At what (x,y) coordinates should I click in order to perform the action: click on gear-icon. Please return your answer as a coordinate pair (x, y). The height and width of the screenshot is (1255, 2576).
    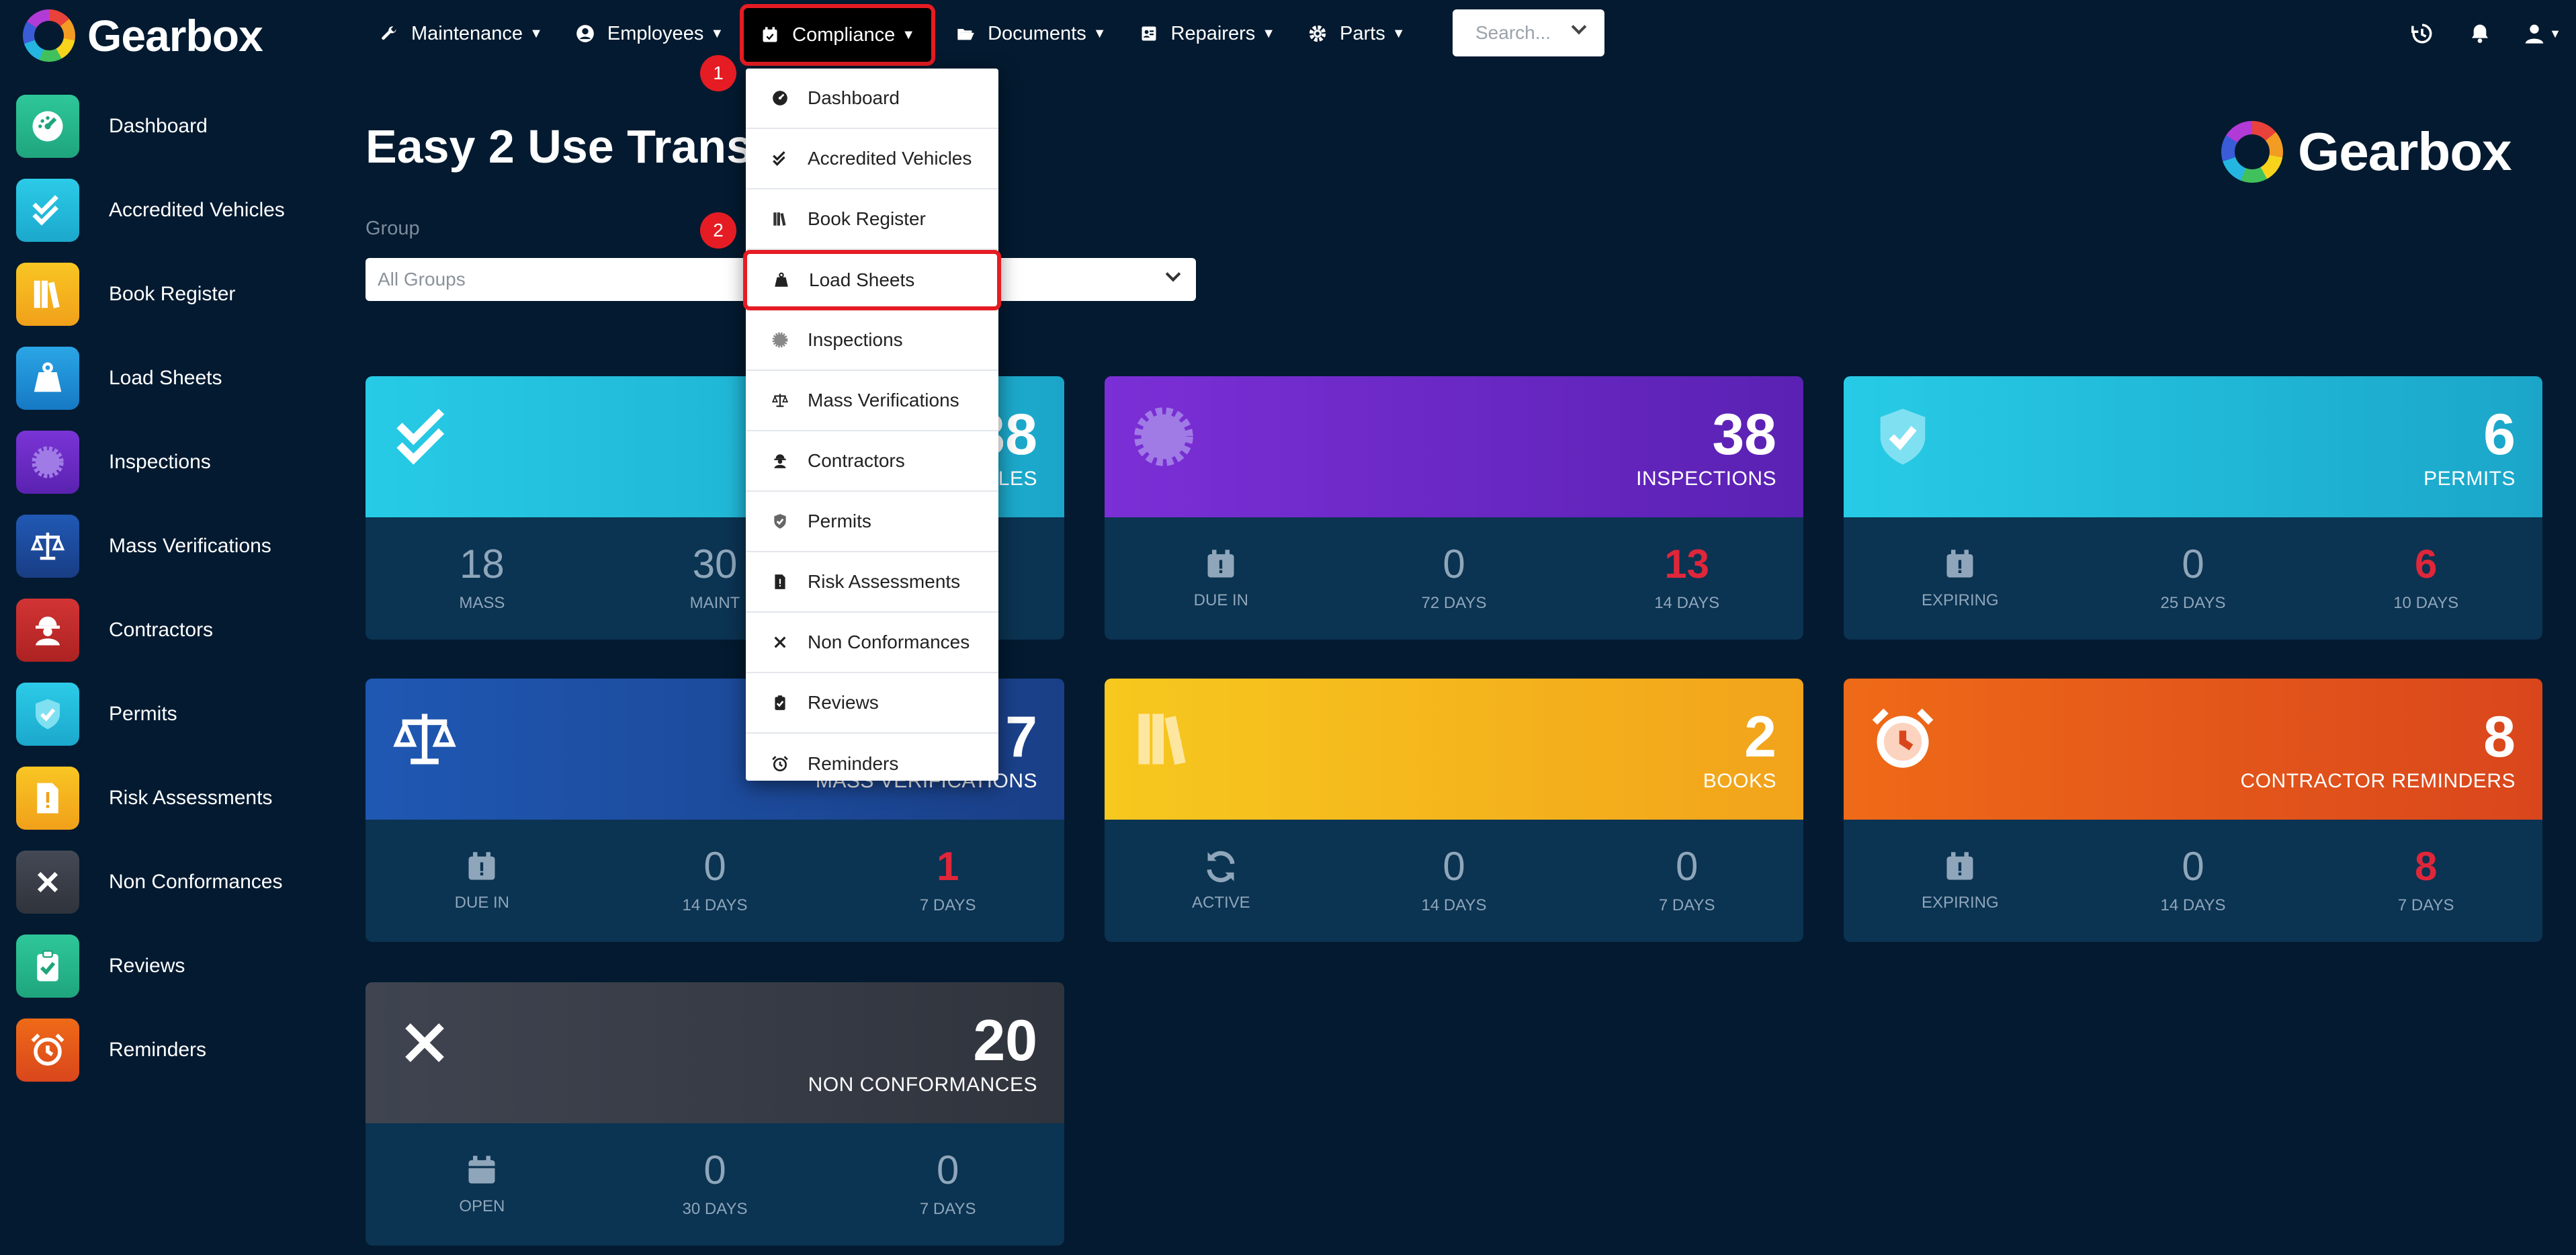
    Looking at the image, I should click on (1317, 34).